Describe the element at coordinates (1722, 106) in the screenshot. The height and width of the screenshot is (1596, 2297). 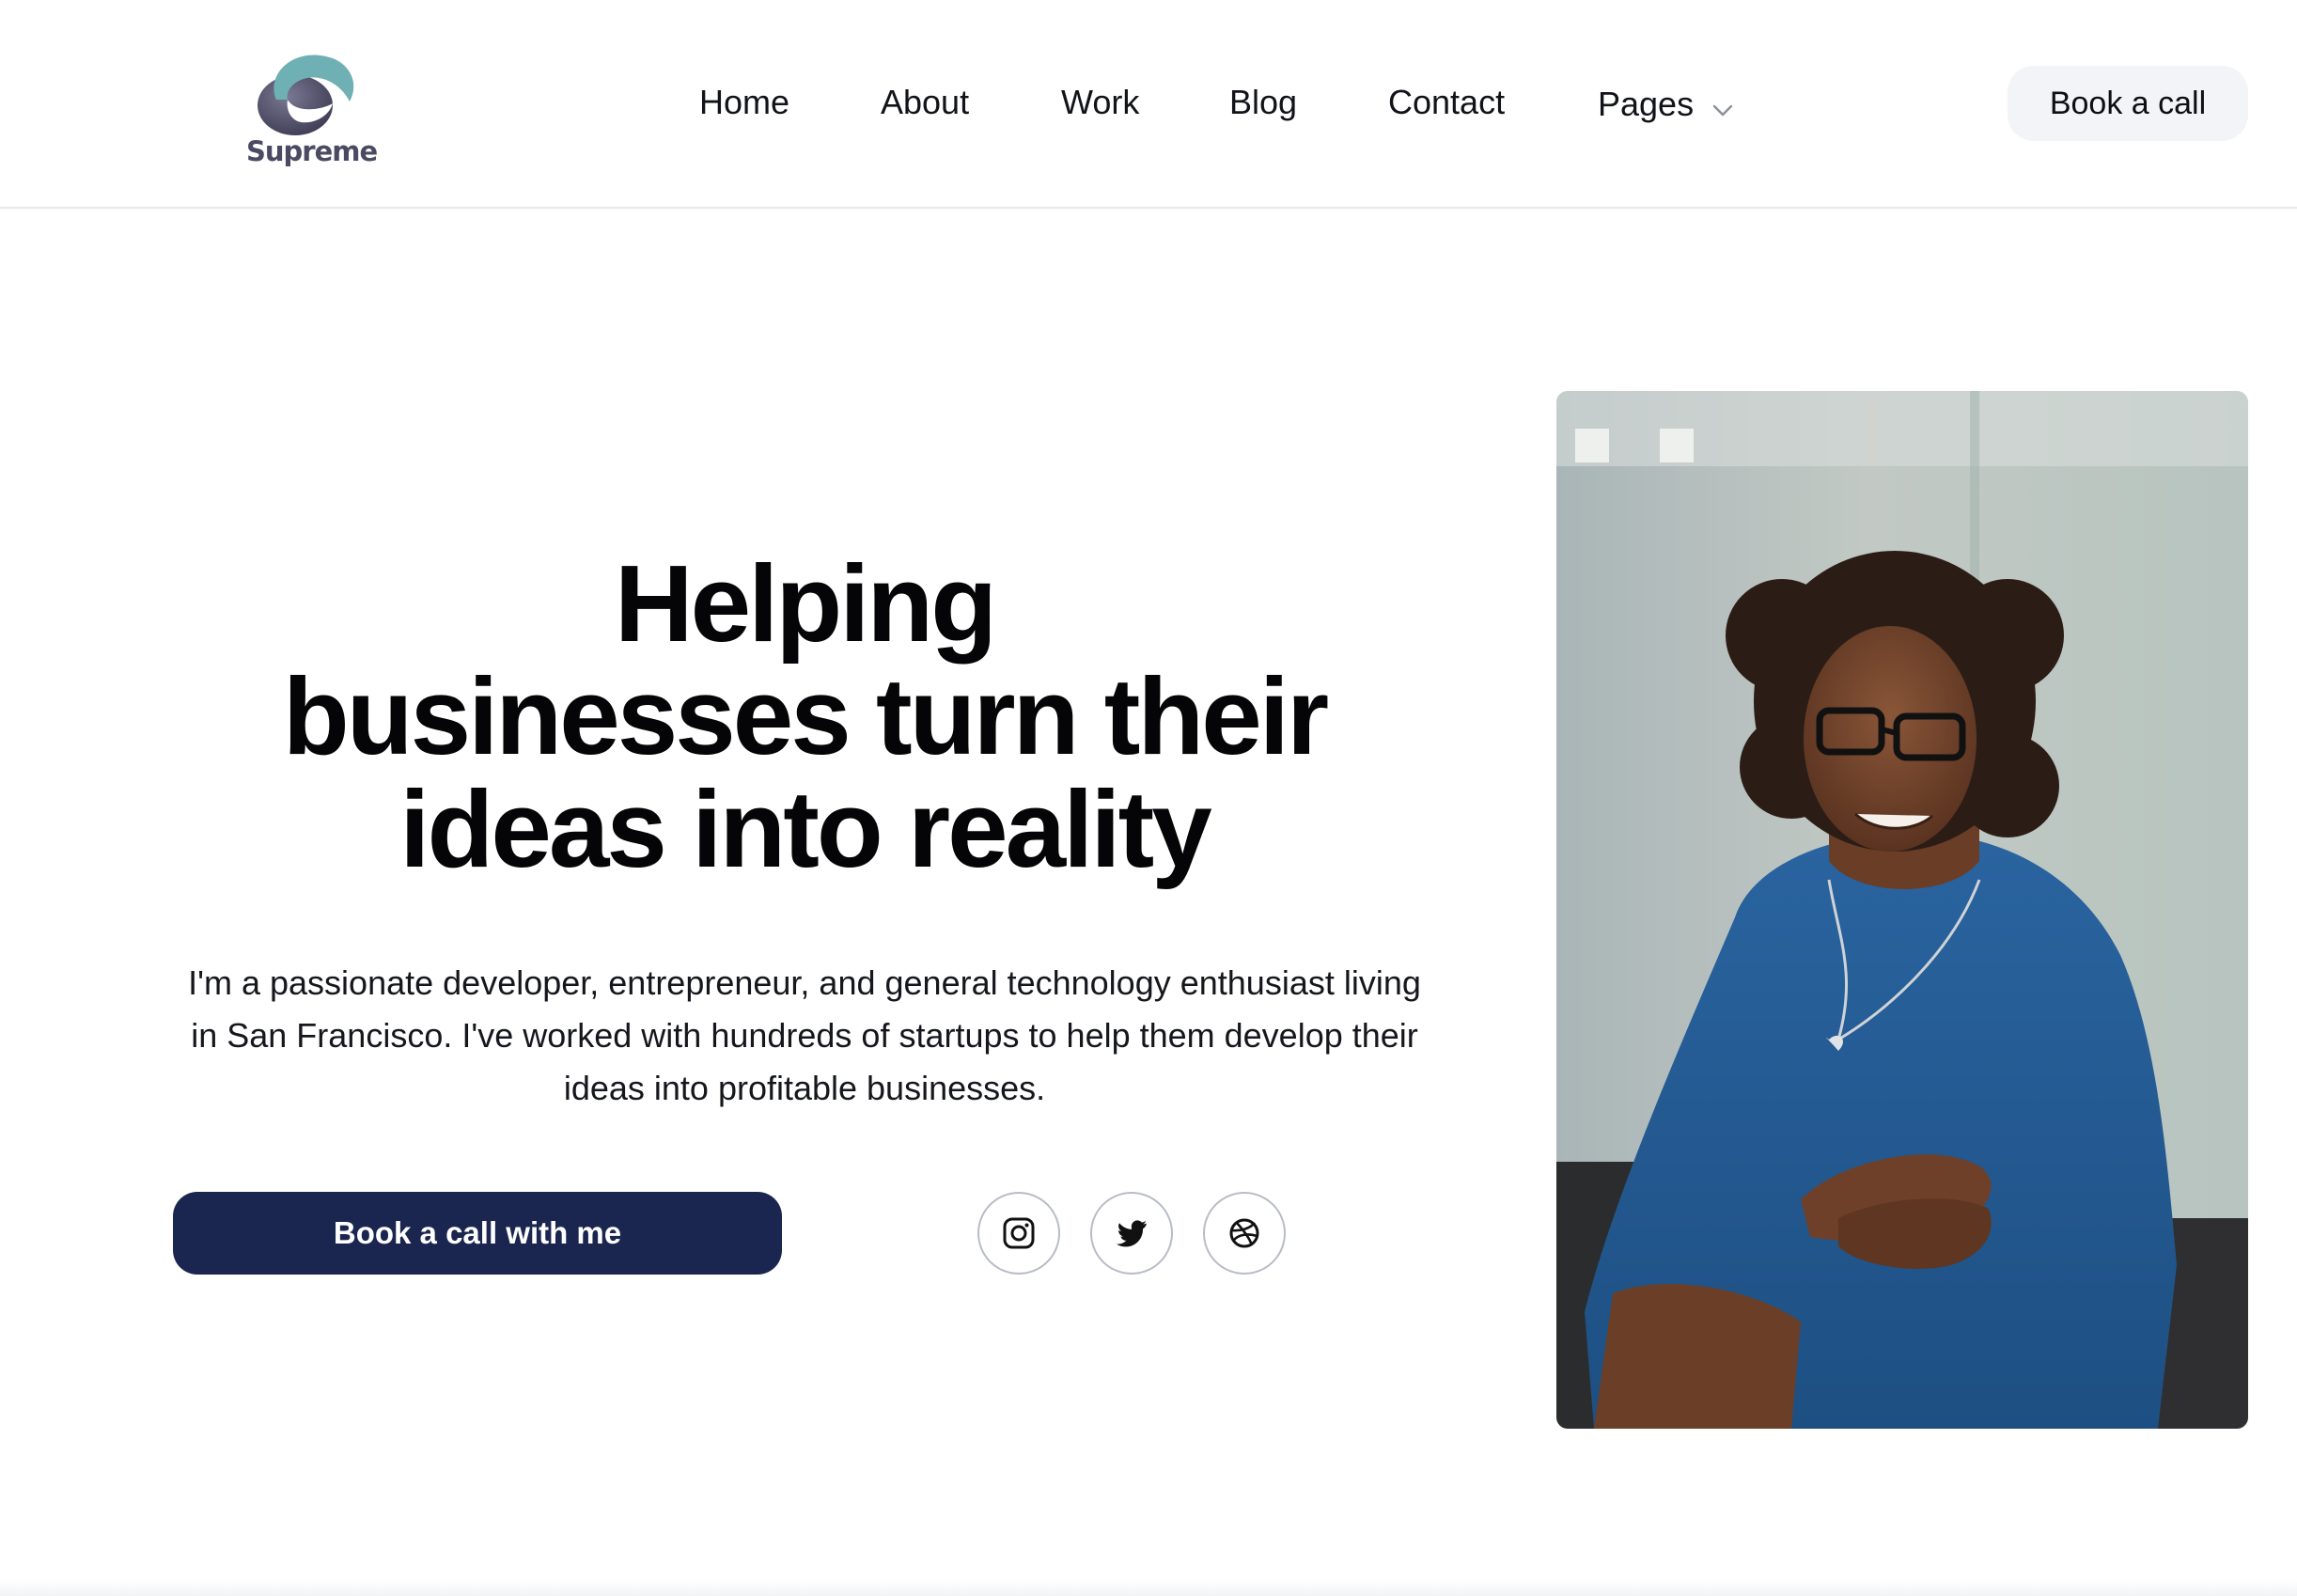
I see `chevron-down-icon` at that location.